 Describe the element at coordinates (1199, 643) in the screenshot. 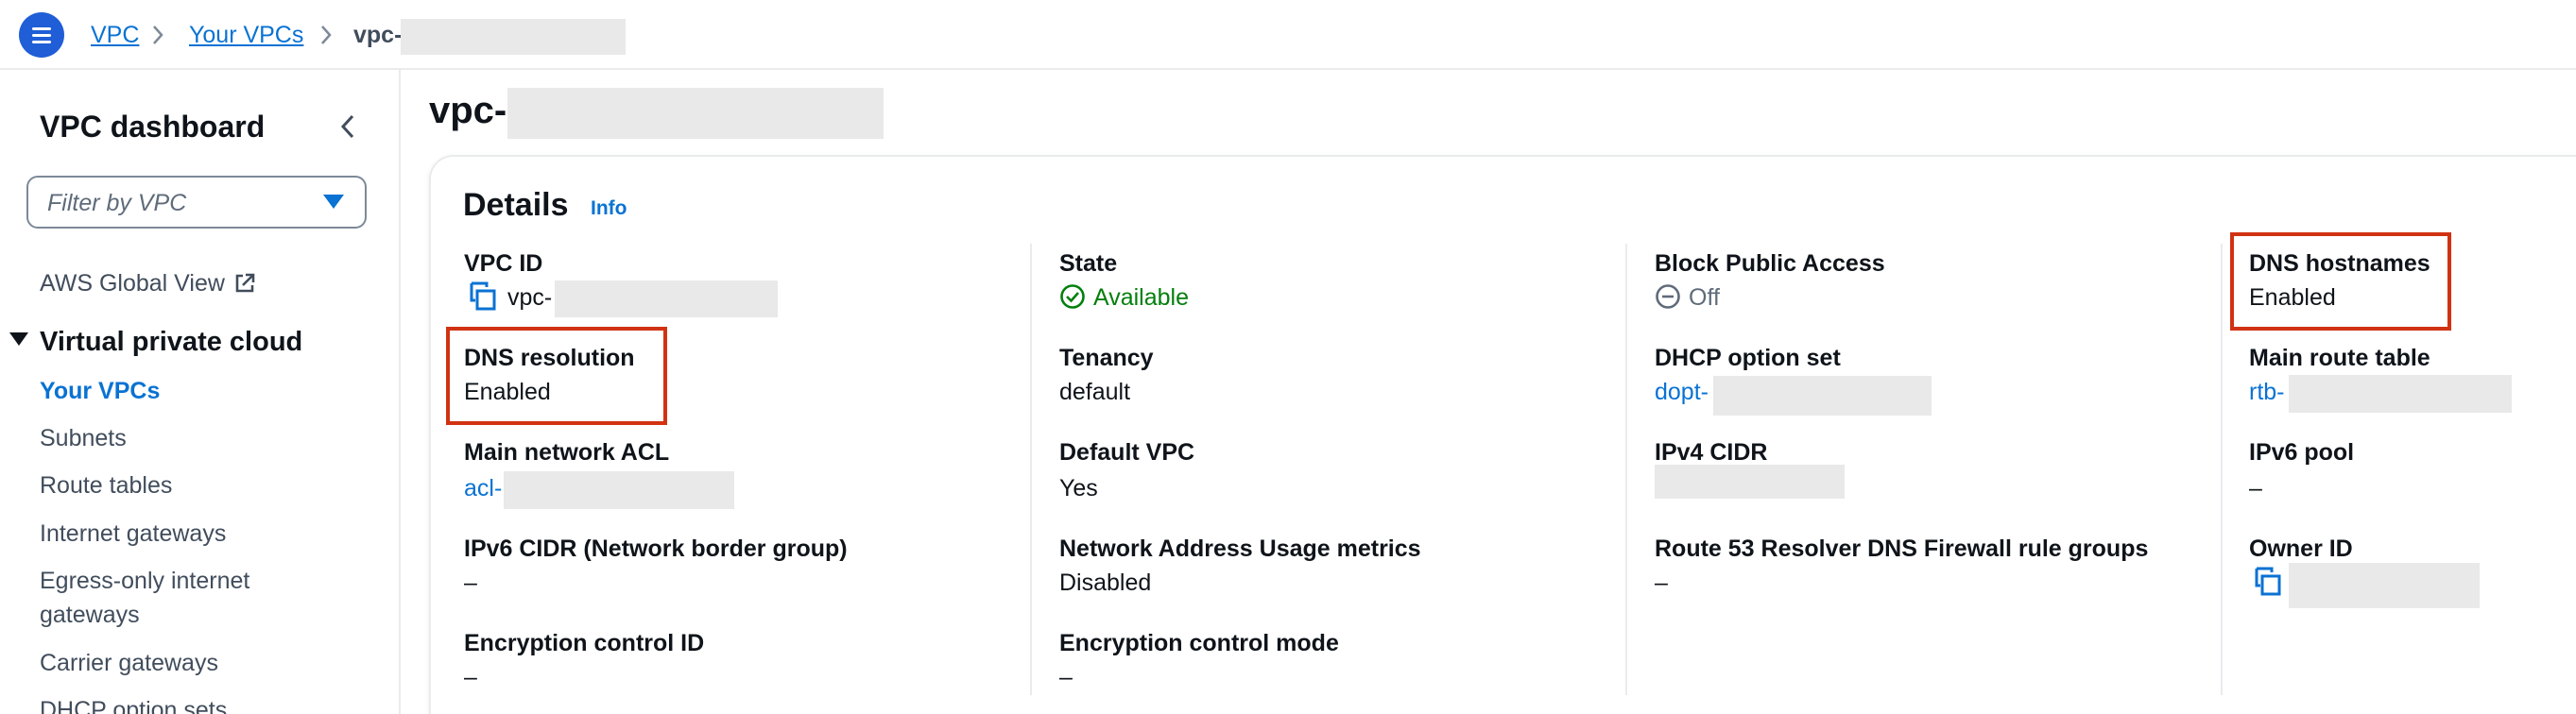

I see `encryption-control-mode-label: Encryption control mode` at that location.